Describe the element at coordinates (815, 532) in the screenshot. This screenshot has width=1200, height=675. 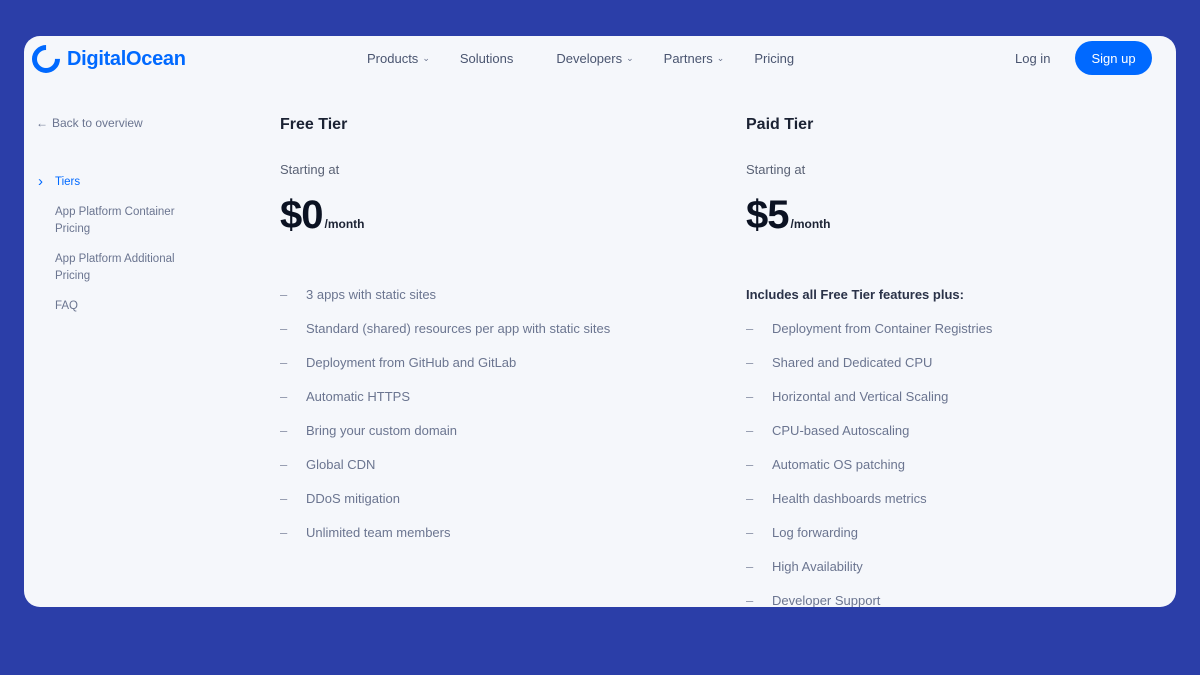
I see `feature-text: Log forwarding` at that location.